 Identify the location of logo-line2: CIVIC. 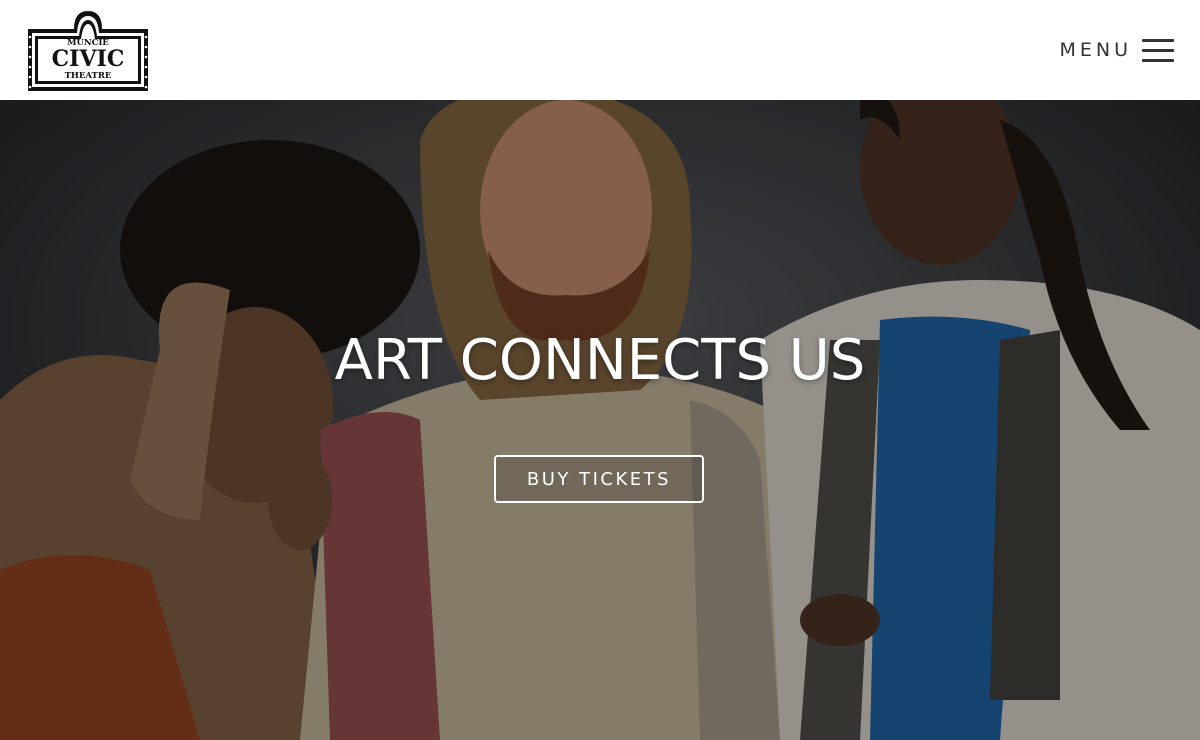
(88, 59).